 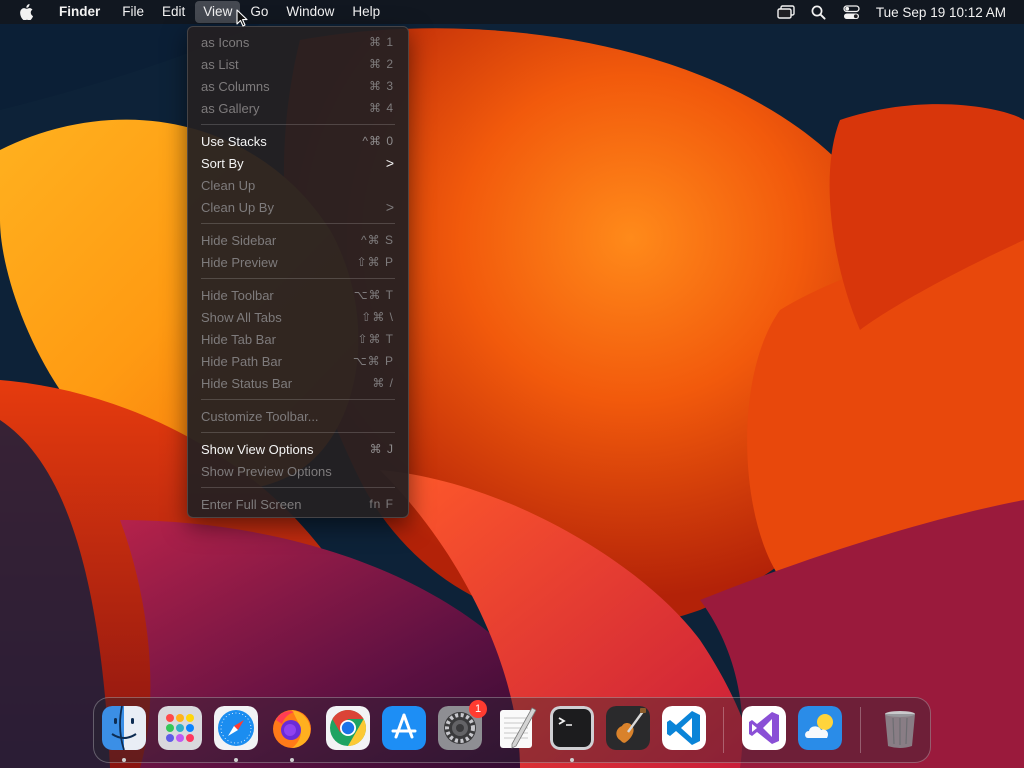 What do you see at coordinates (298, 295) in the screenshot?
I see `menu-item-hide-toolbar: Hide Toolbar ⌥⌘ T` at bounding box center [298, 295].